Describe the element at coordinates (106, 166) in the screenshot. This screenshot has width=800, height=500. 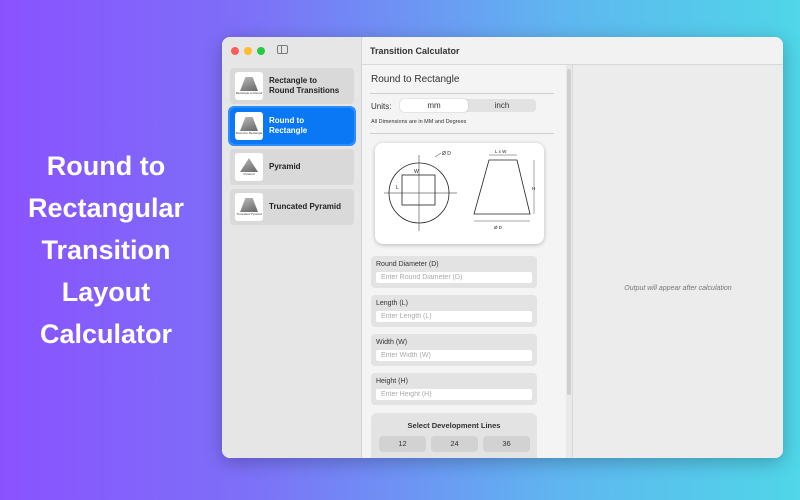
I see `promo-line: Round to` at that location.